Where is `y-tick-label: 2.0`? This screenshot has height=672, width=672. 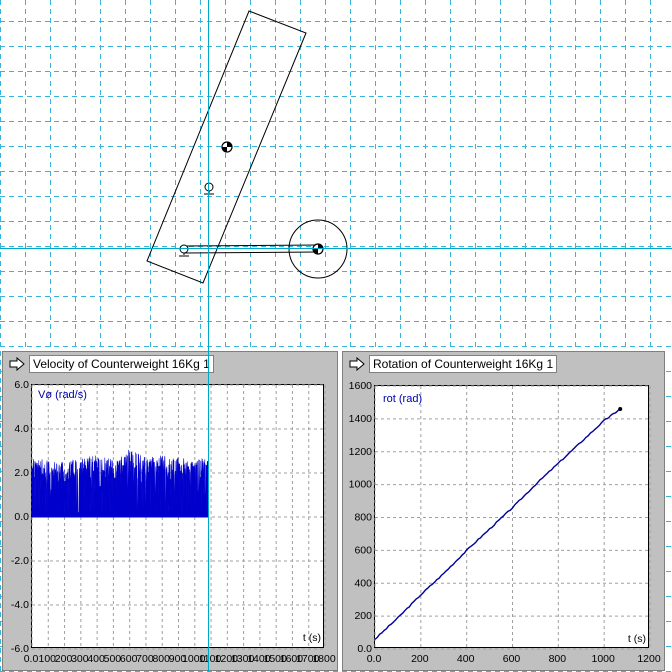
y-tick-label: 2.0 is located at coordinates (21, 473).